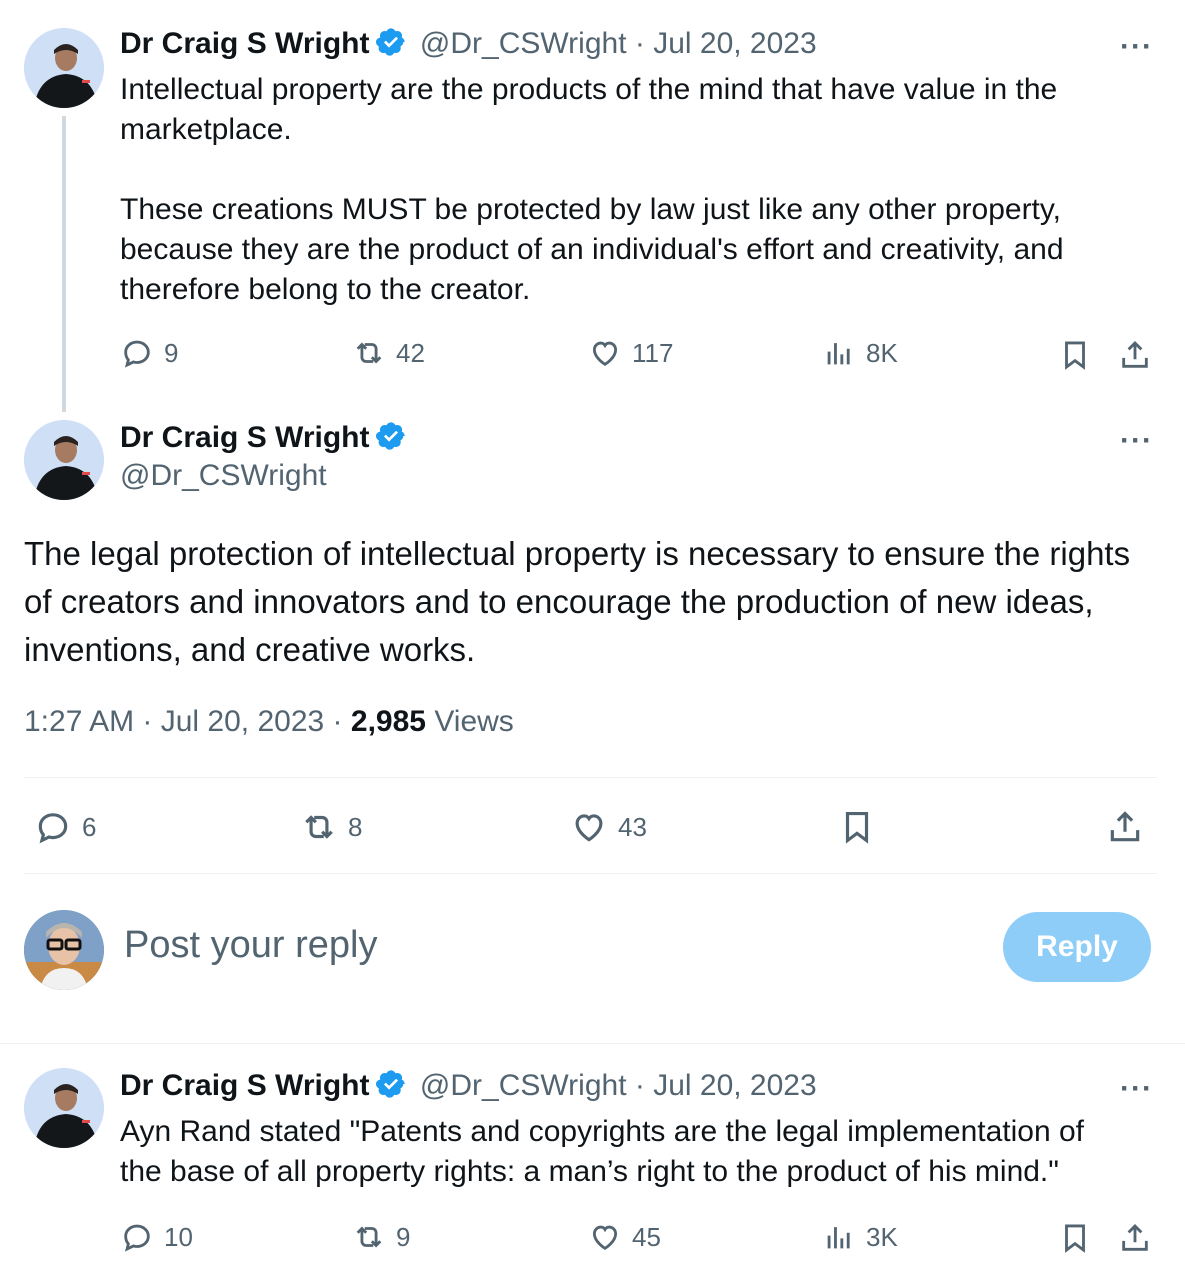 The height and width of the screenshot is (1280, 1185). I want to click on repost-count: 8, so click(355, 826).